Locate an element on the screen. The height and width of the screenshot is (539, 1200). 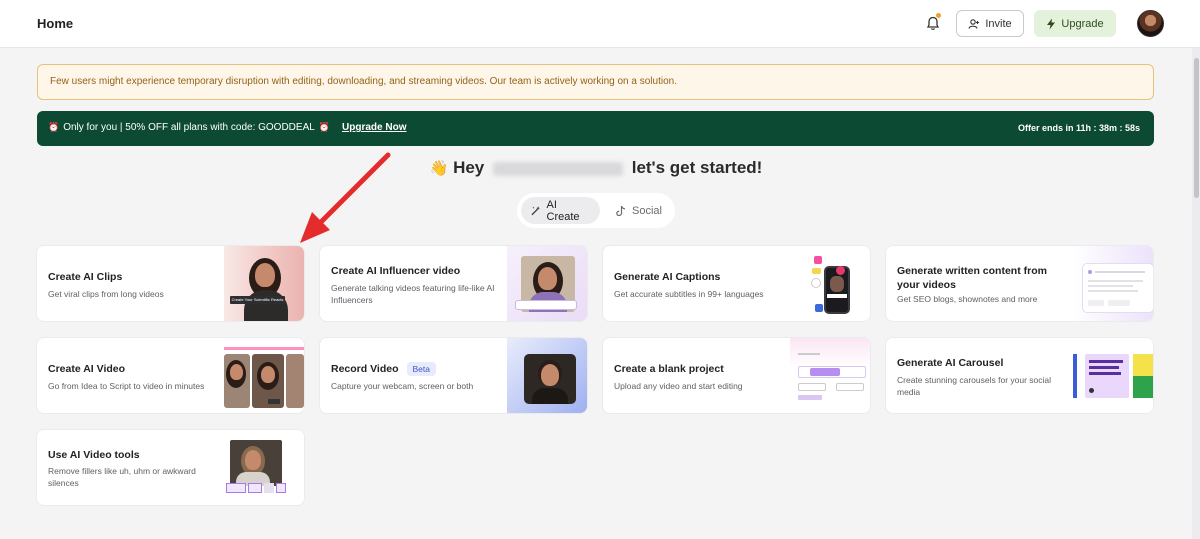
upgrade-button: Upgrade is located at coordinates (1075, 23).